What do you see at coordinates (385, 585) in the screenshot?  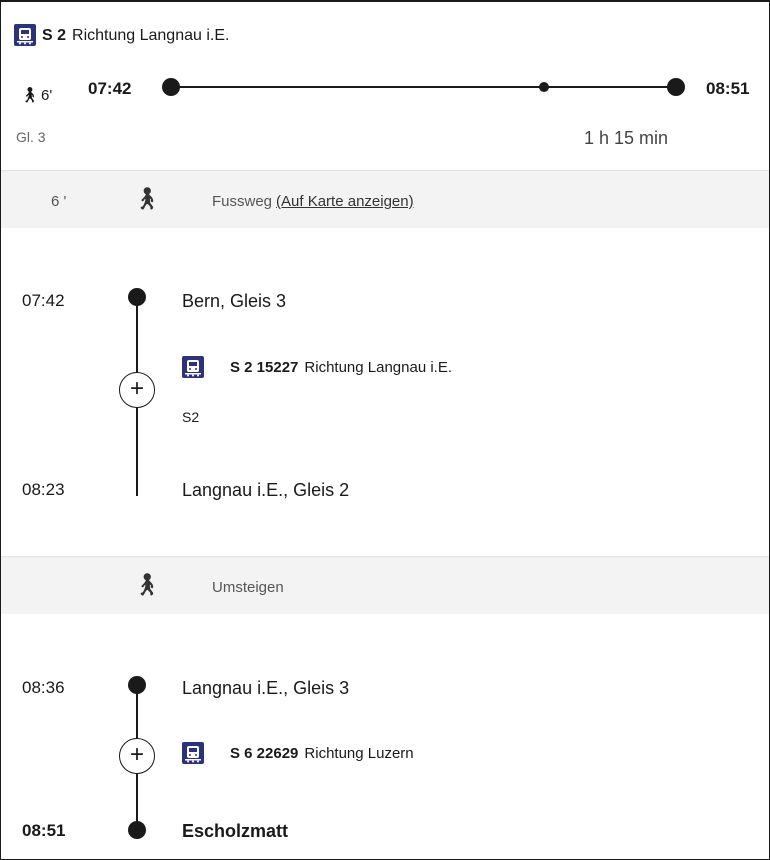 I see `transfer-band: 🚶︎ Umsteigen` at bounding box center [385, 585].